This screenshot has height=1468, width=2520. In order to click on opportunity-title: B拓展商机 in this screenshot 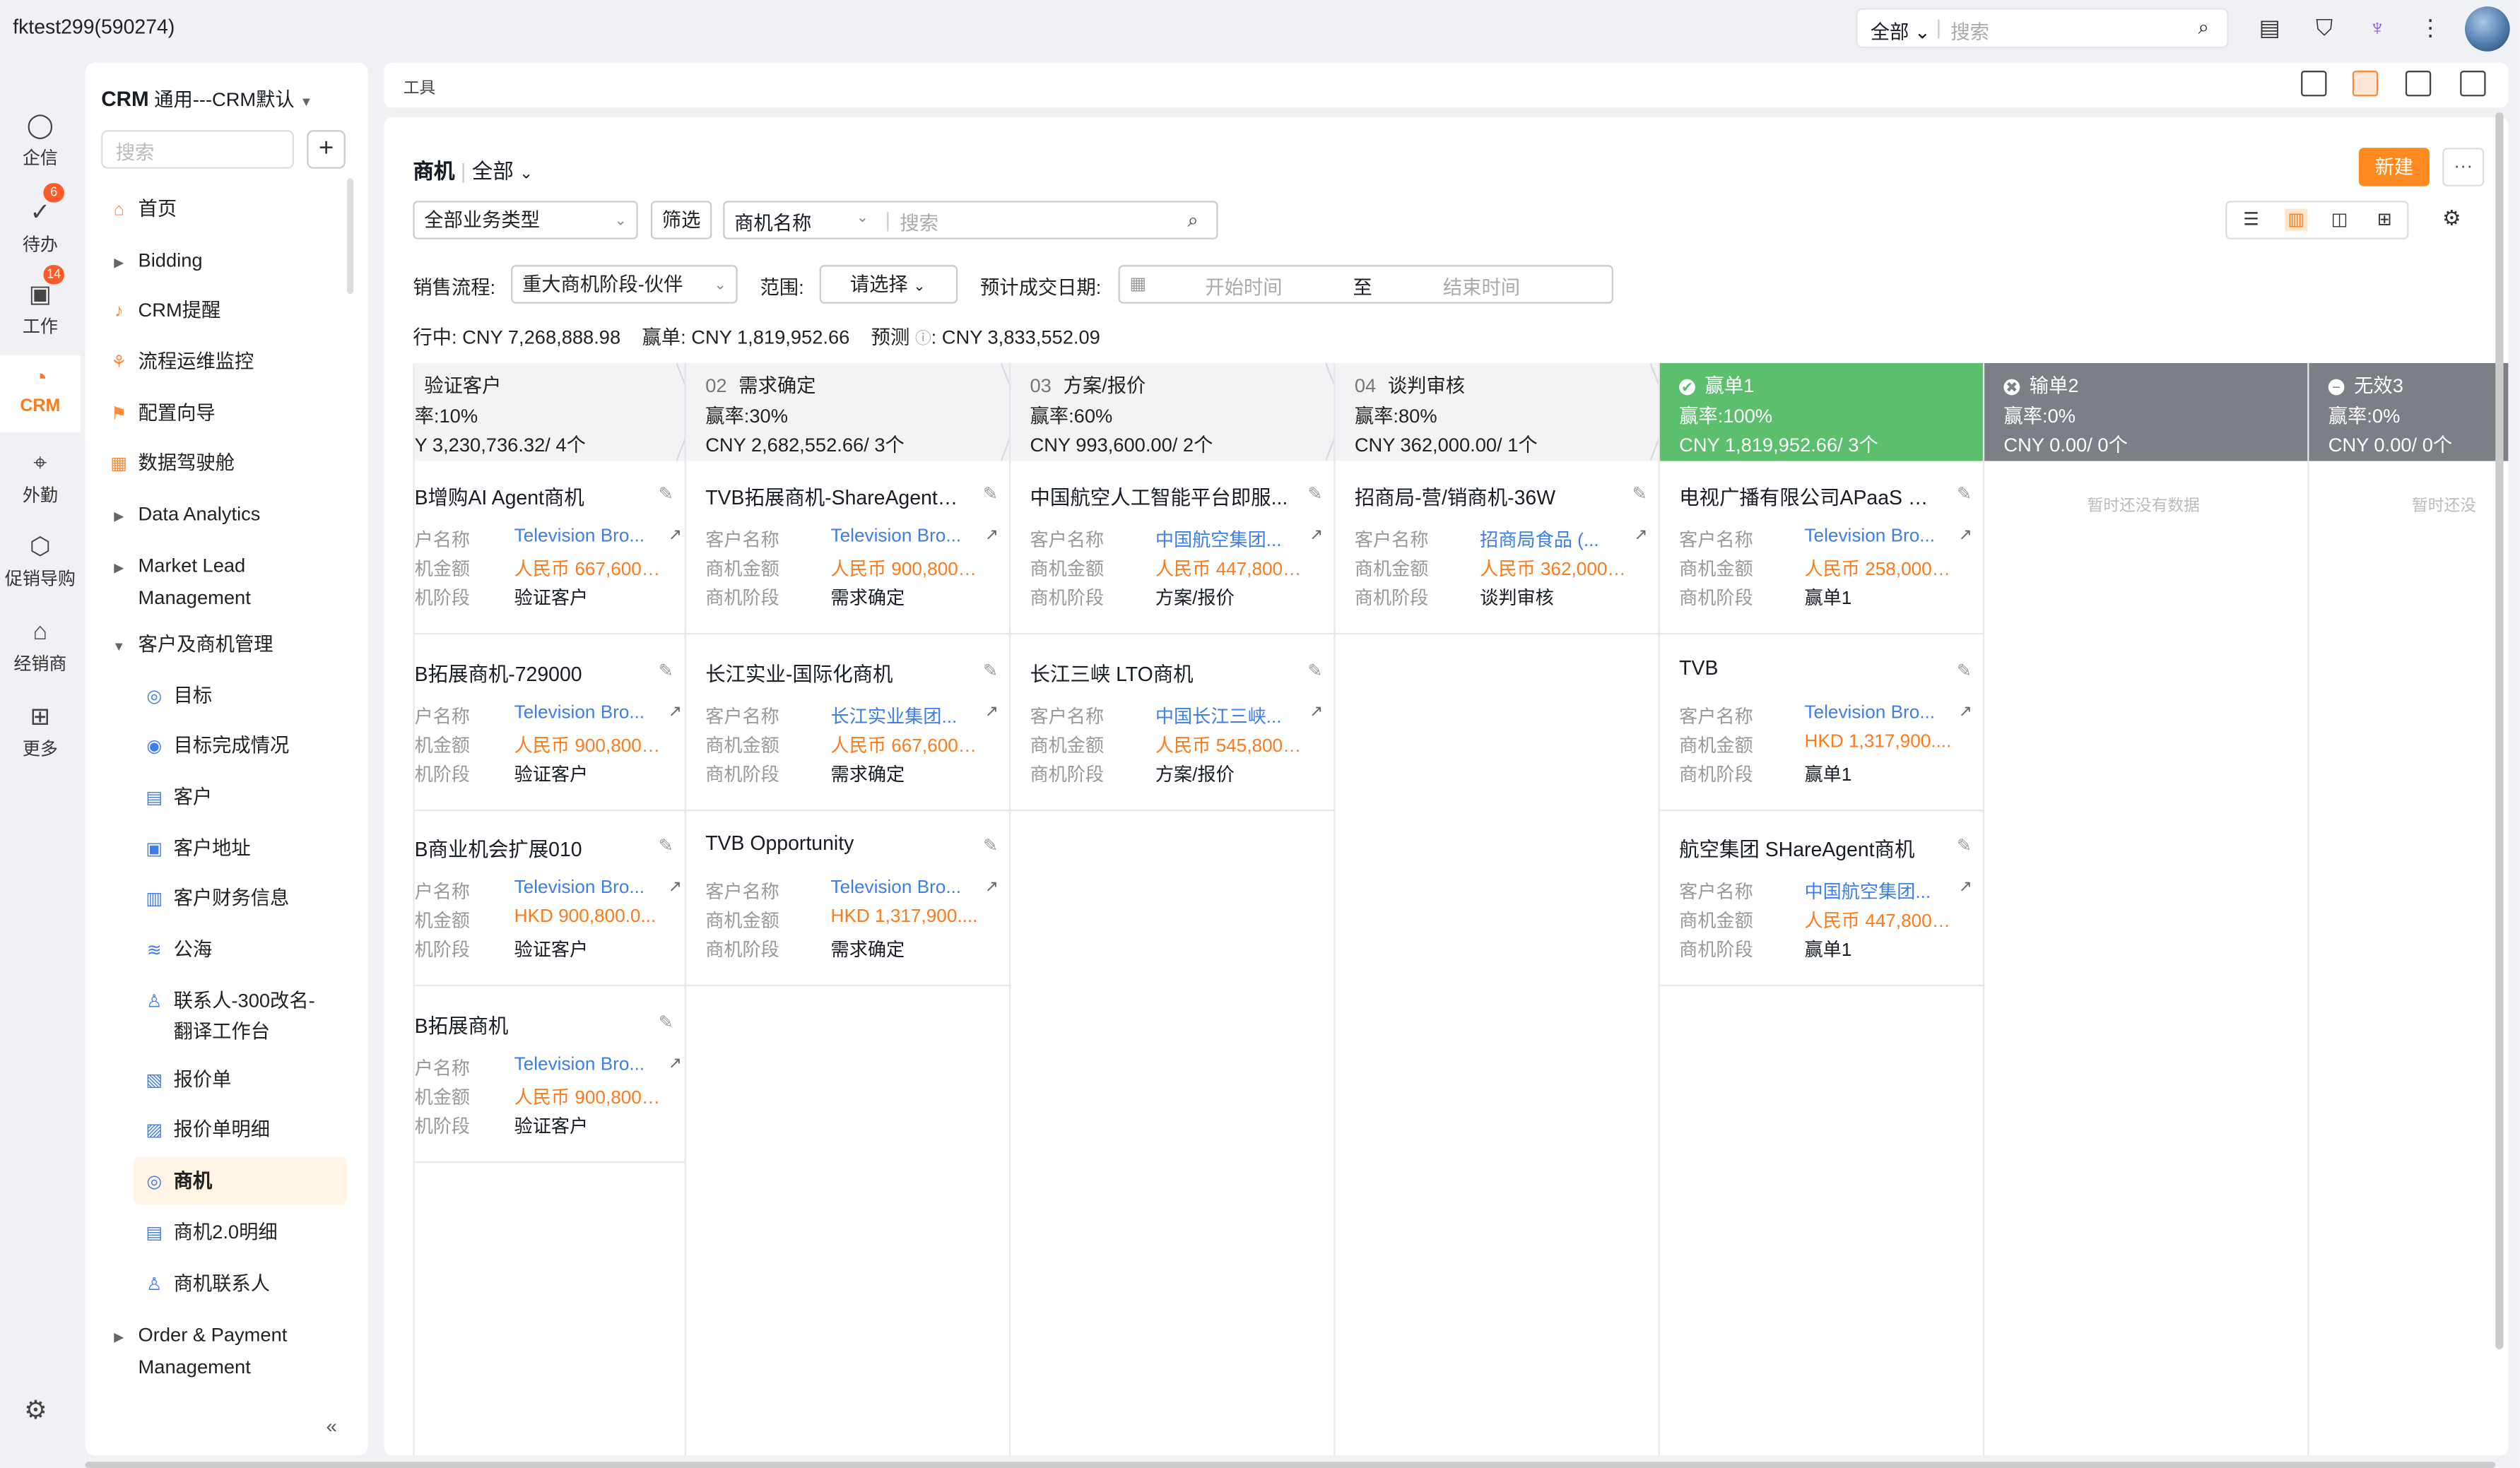, I will do `click(529, 1023)`.